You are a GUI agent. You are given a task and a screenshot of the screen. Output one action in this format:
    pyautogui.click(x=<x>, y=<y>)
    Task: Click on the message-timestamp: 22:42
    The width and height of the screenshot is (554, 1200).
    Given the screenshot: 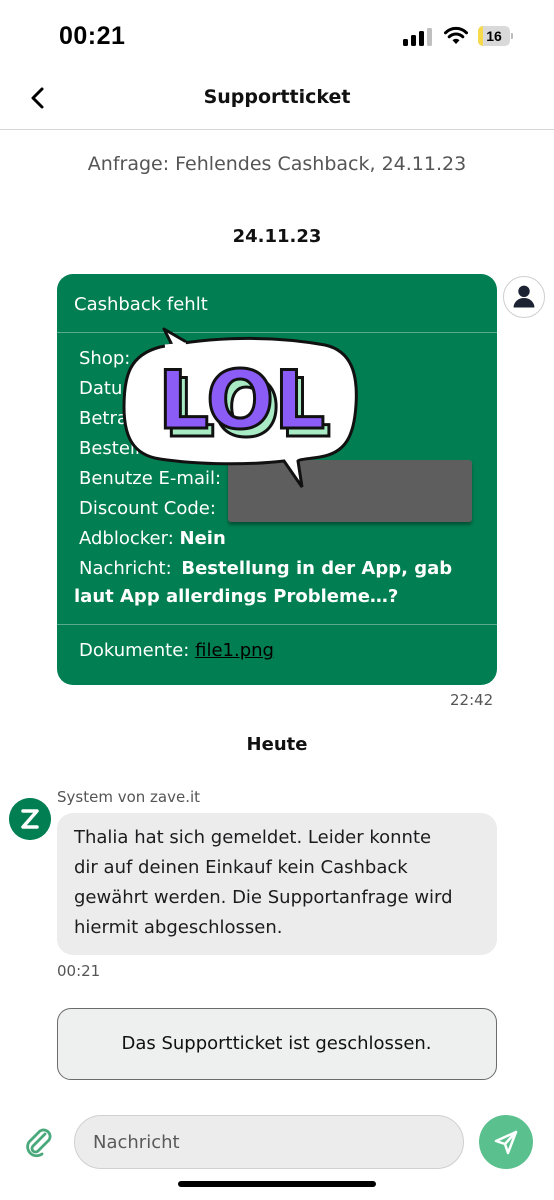 What is the action you would take?
    pyautogui.click(x=472, y=700)
    